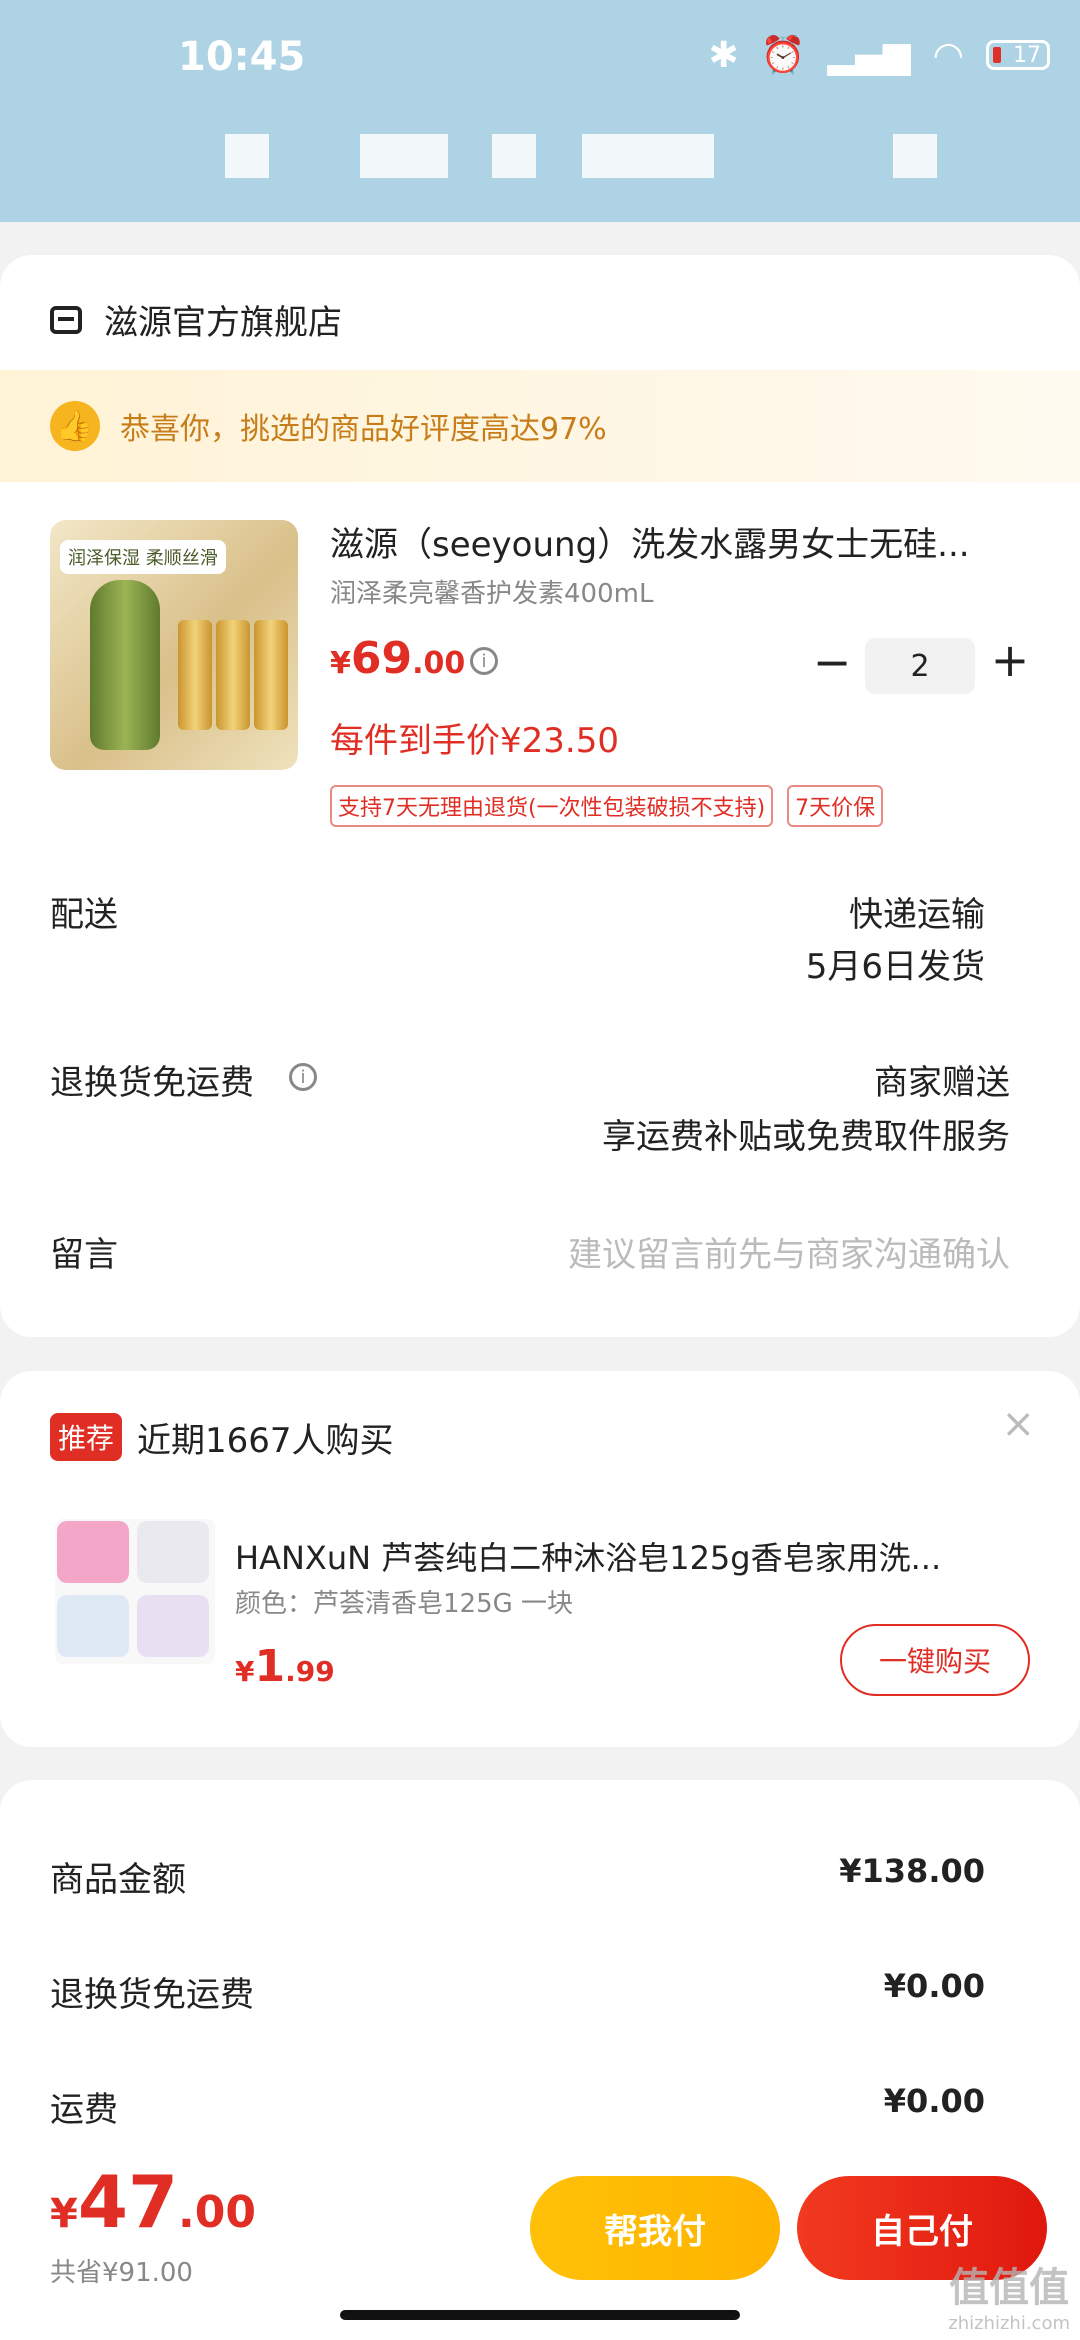 The width and height of the screenshot is (1080, 2340). I want to click on watermark-text: 值值值, so click(1009, 2288).